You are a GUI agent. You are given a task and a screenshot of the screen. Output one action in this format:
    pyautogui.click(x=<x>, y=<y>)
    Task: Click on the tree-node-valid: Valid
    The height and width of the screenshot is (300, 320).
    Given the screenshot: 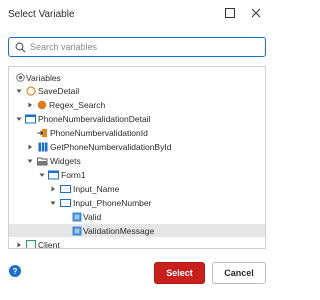 What is the action you would take?
    pyautogui.click(x=137, y=216)
    